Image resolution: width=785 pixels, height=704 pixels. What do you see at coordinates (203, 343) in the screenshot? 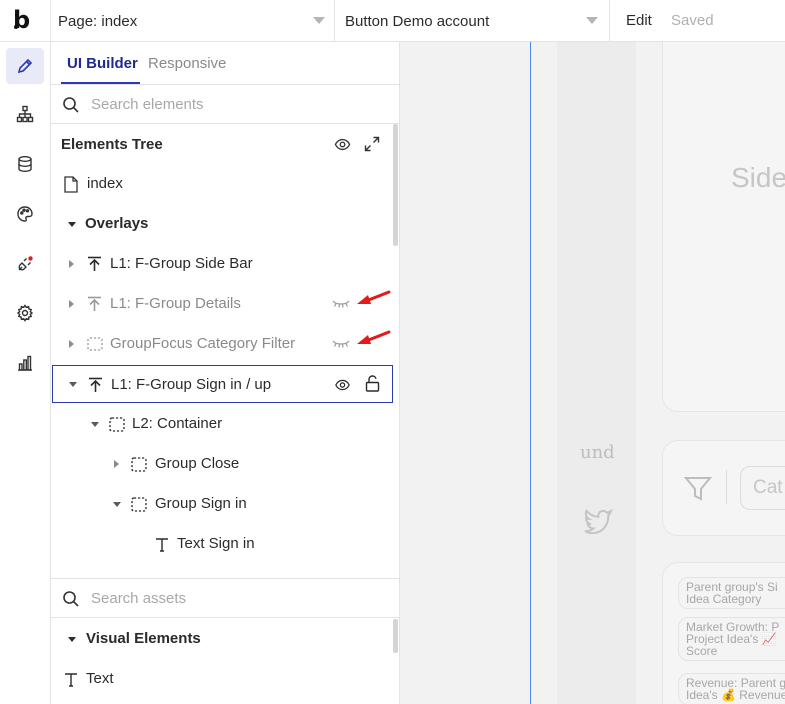
I see `tree-item-label: GroupFocus Category Filter` at bounding box center [203, 343].